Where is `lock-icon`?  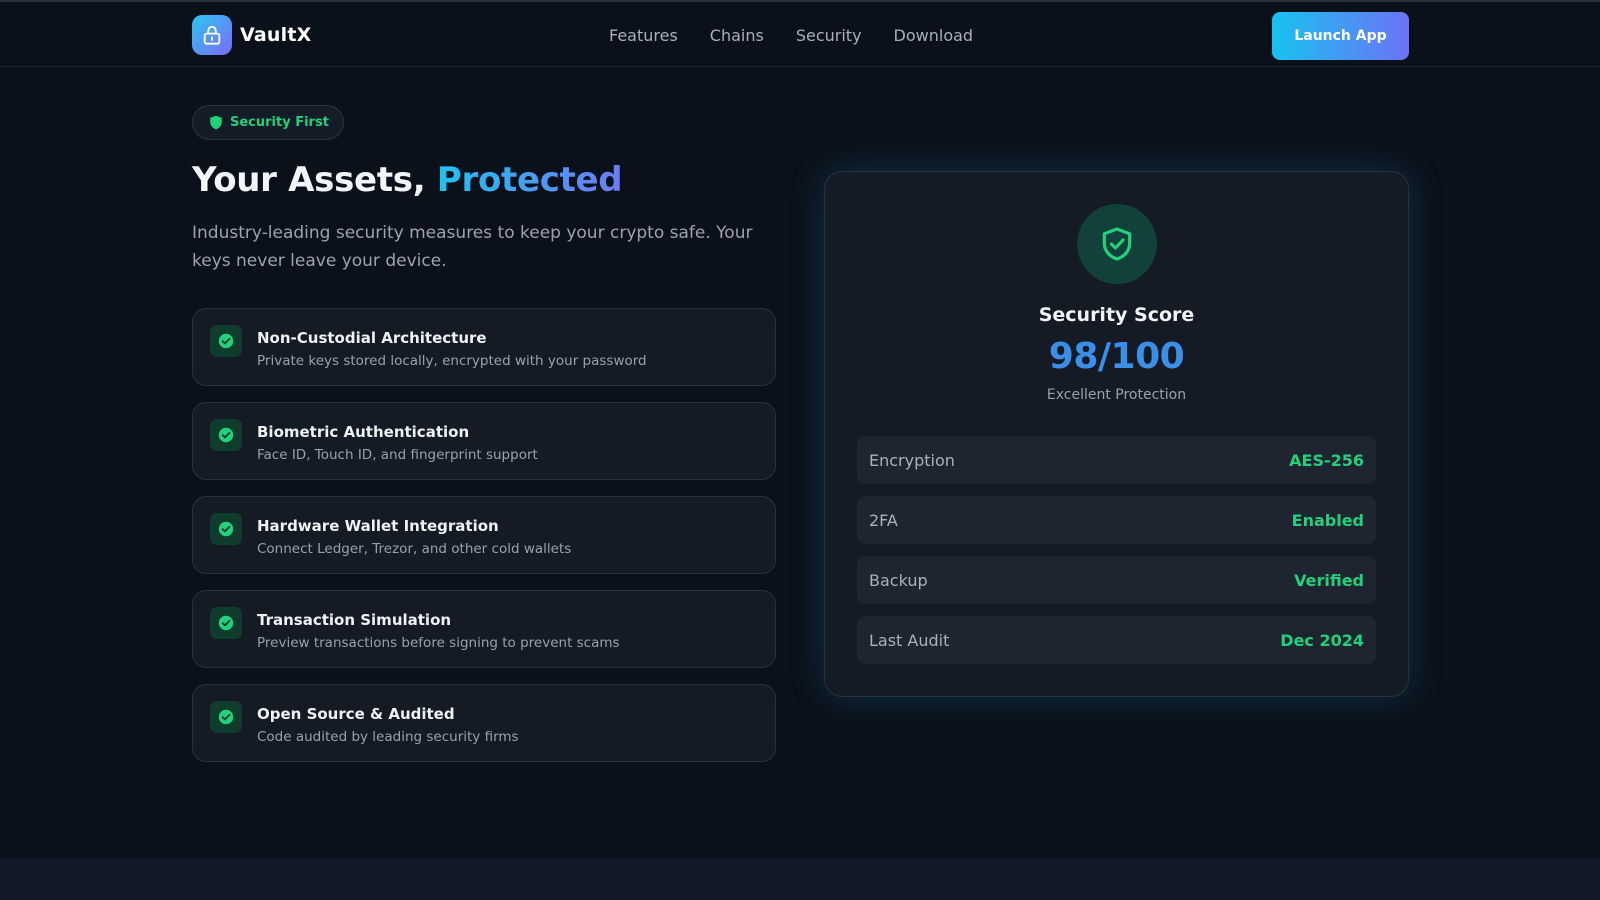 lock-icon is located at coordinates (212, 35).